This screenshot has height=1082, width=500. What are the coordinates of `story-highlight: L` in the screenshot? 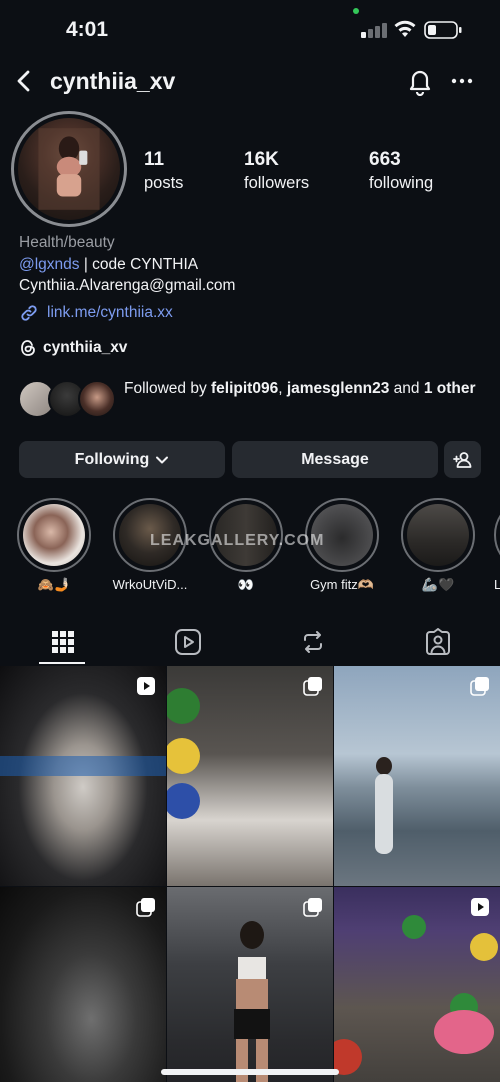 It's located at (497, 545).